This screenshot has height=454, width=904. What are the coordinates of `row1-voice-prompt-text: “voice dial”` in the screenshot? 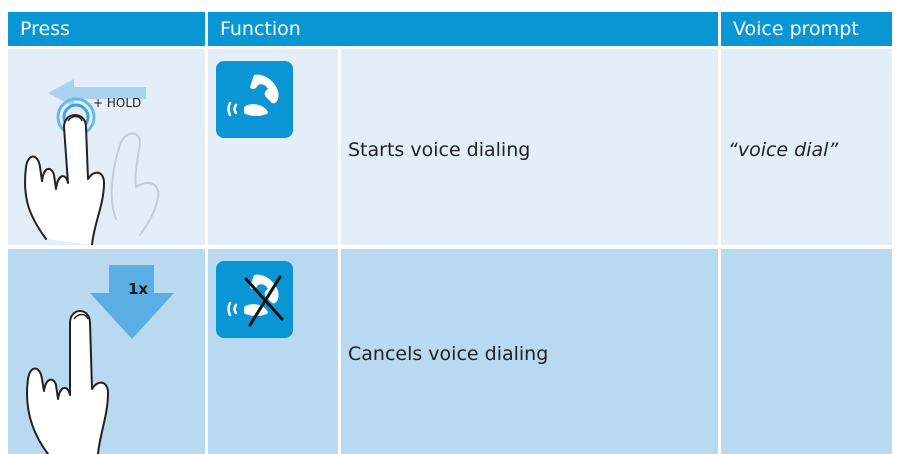 It's located at (783, 150).